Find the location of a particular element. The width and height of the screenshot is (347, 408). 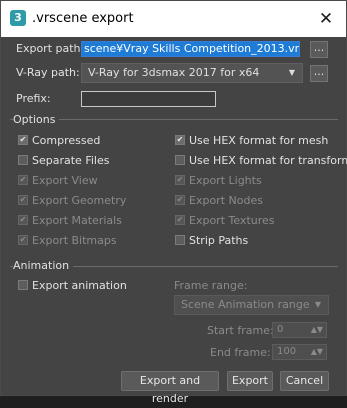

prefix-input is located at coordinates (148, 99).